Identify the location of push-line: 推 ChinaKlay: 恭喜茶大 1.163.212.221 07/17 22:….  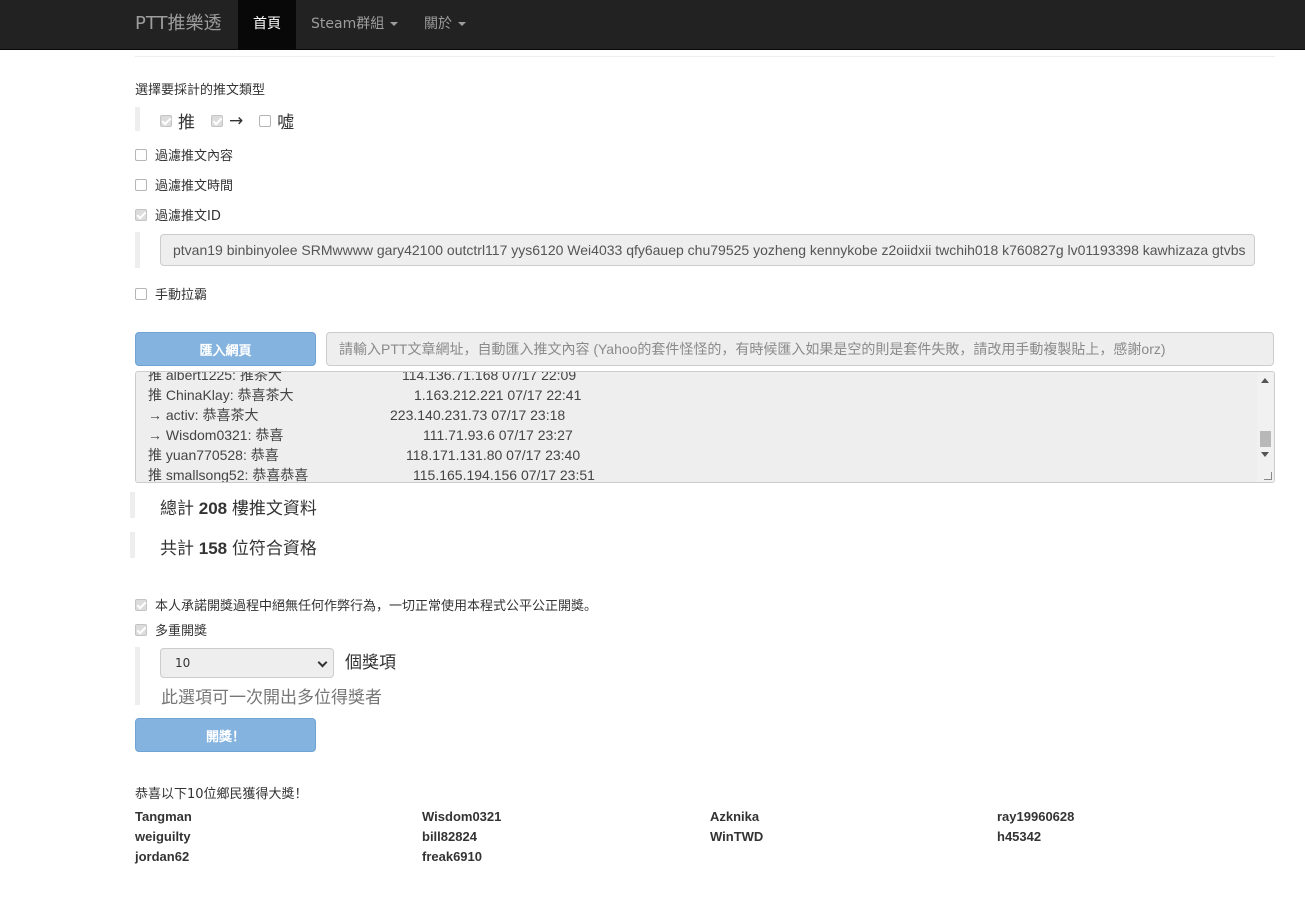
(364, 395).